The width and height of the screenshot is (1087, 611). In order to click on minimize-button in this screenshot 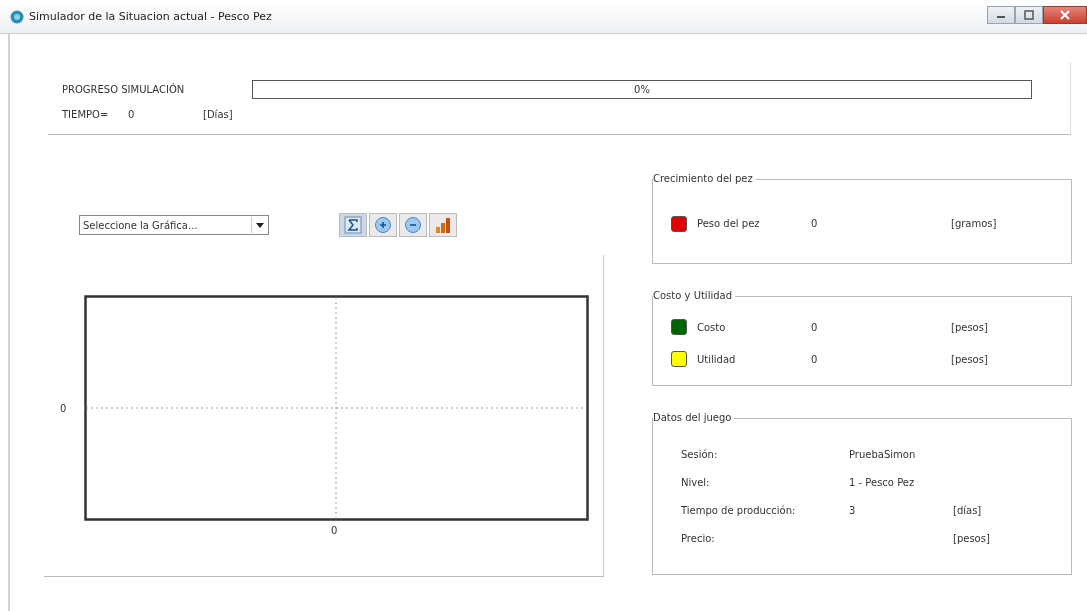, I will do `click(1001, 15)`.